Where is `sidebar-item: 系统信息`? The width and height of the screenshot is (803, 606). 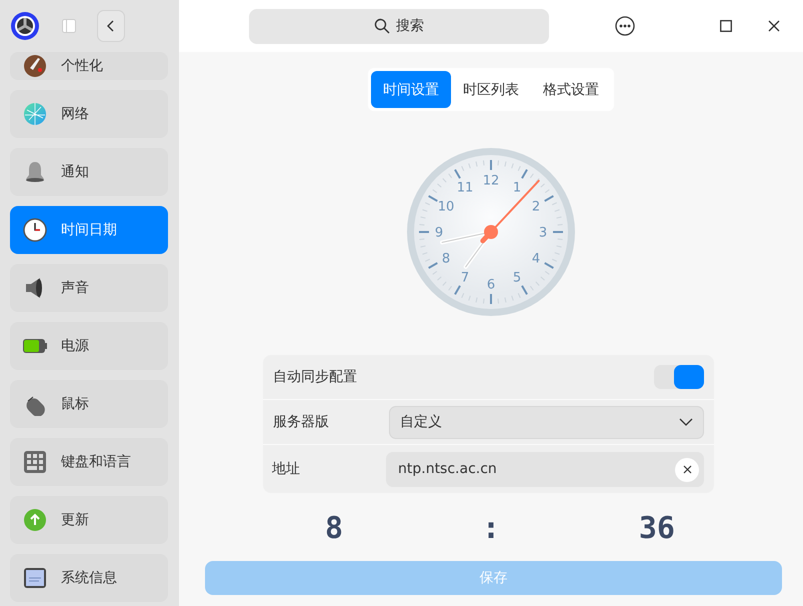
sidebar-item: 系统信息 is located at coordinates (89, 578).